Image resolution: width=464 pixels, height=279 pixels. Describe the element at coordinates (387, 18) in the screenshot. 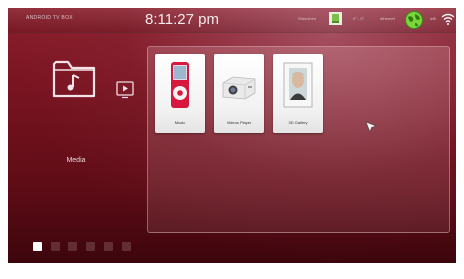

I see `ethernet-label: ethernet` at that location.